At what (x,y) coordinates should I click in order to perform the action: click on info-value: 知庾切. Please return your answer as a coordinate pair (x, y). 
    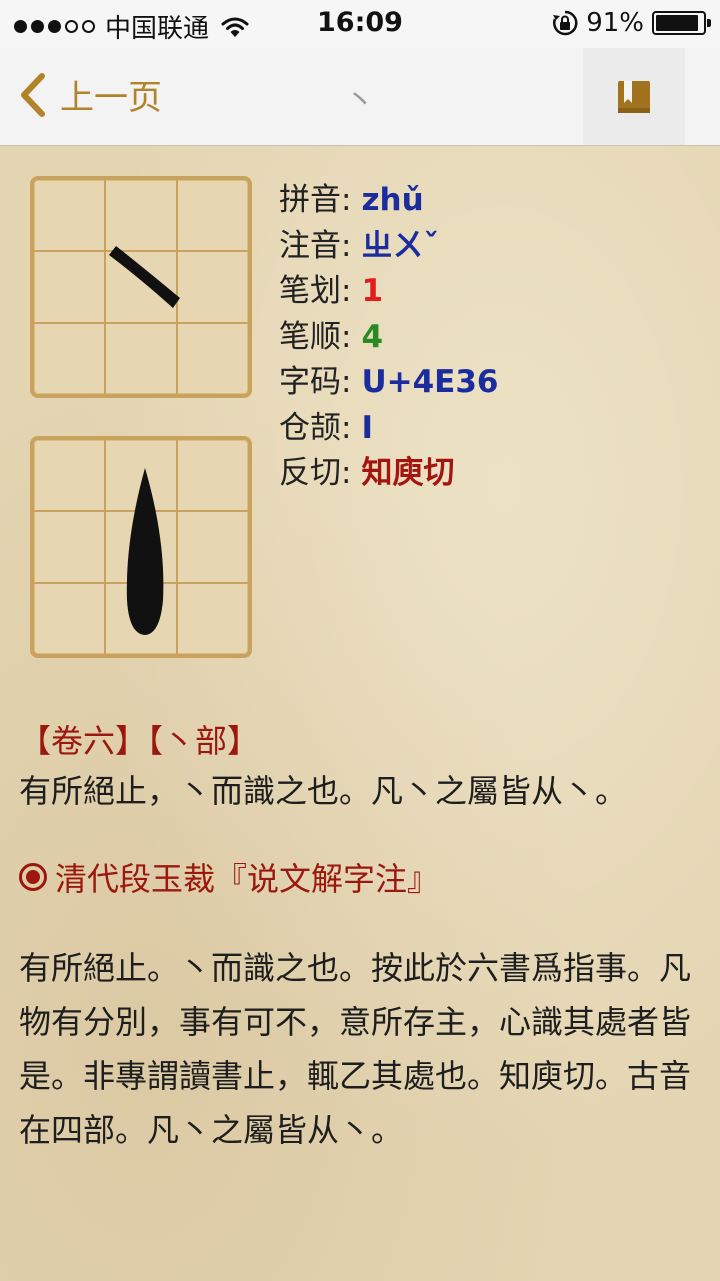
    Looking at the image, I should click on (408, 473).